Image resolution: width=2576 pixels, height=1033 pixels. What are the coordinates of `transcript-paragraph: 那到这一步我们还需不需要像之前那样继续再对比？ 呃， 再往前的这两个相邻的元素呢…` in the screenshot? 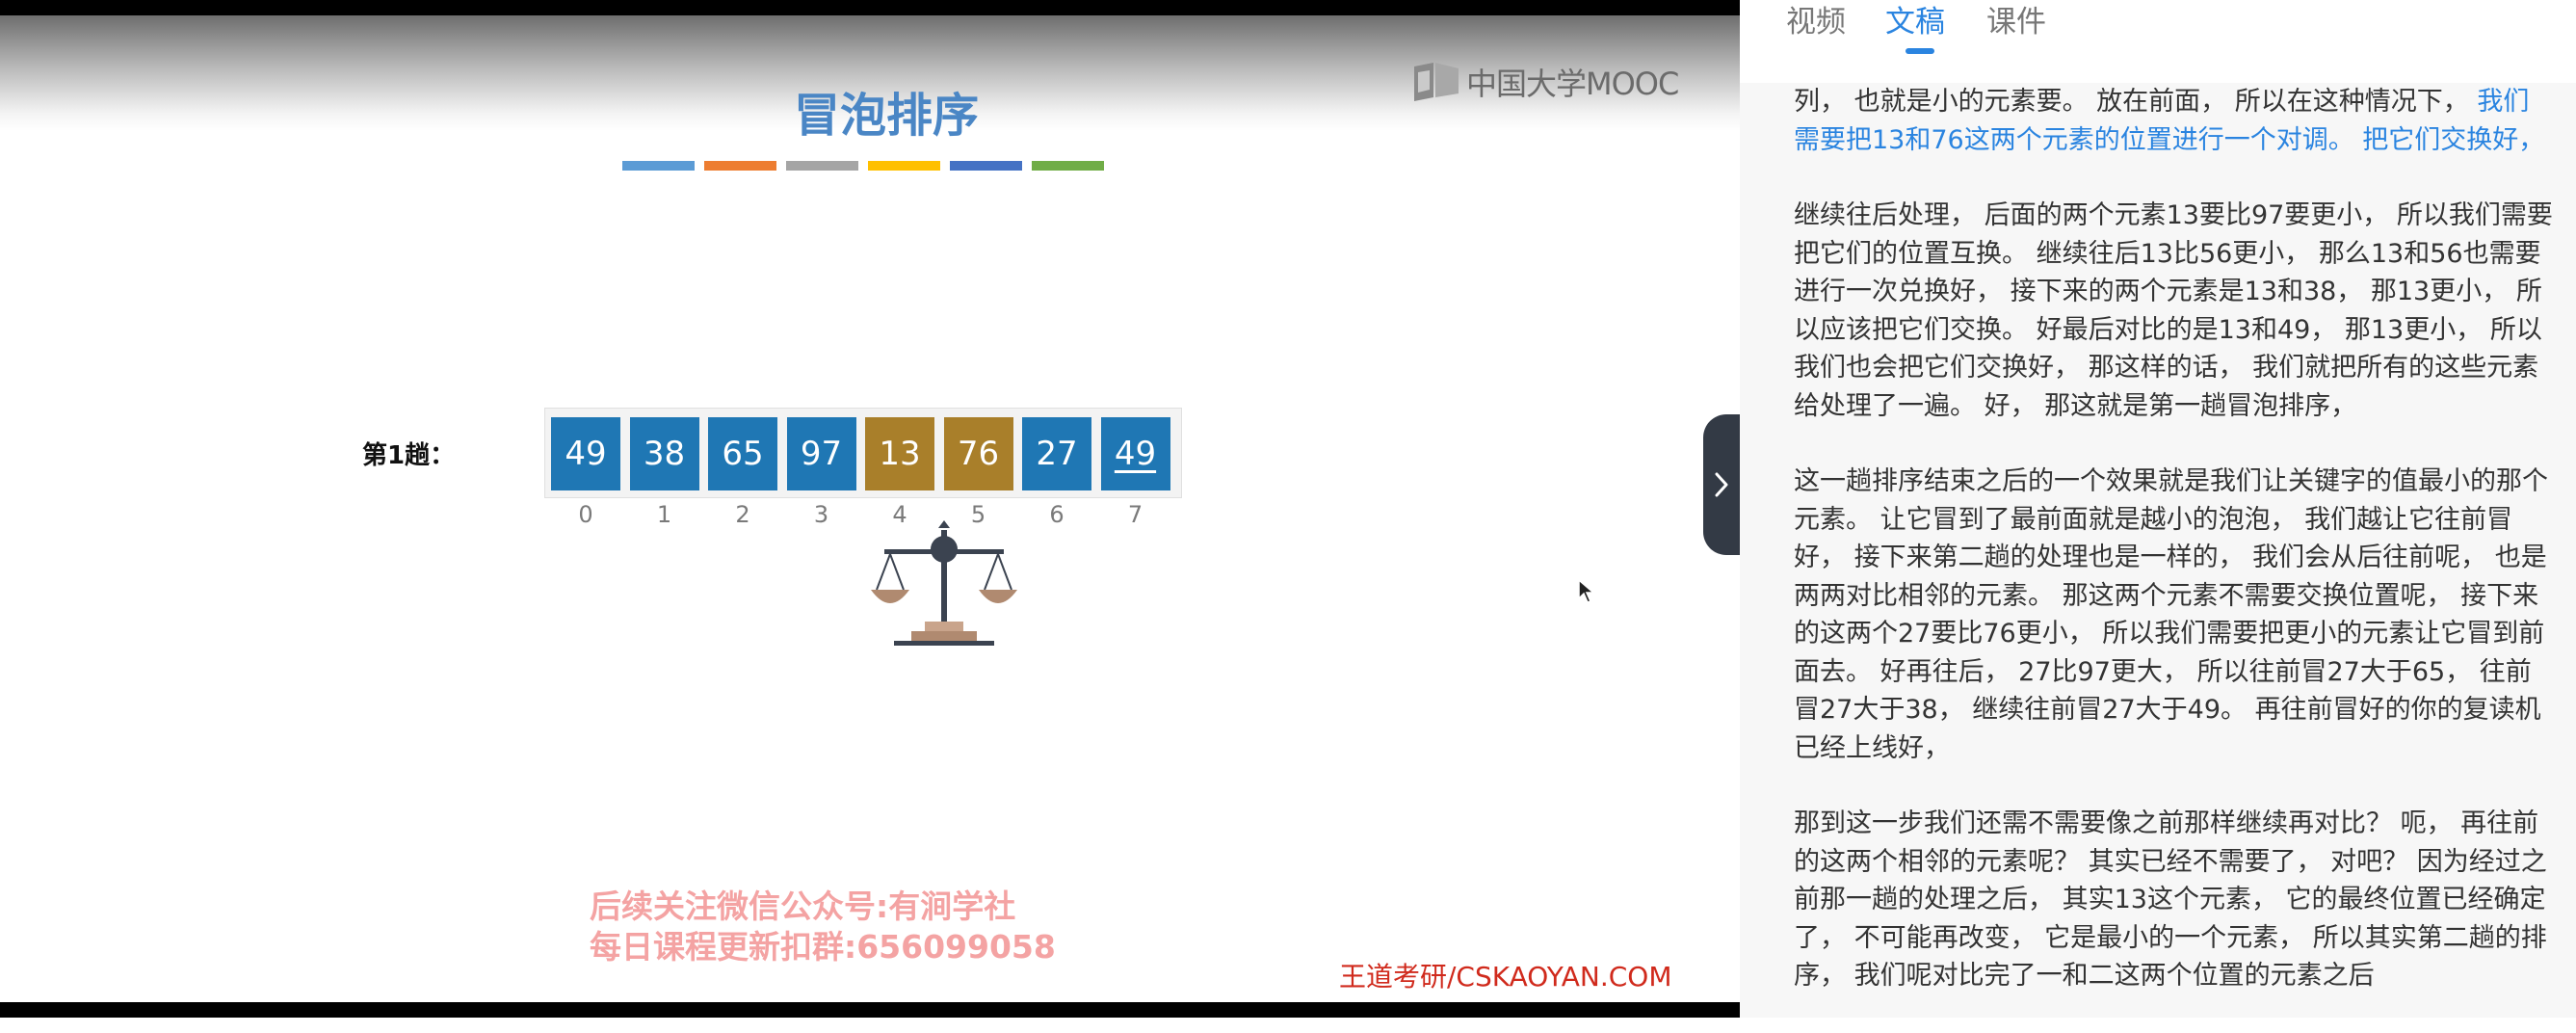 It's located at (2174, 900).